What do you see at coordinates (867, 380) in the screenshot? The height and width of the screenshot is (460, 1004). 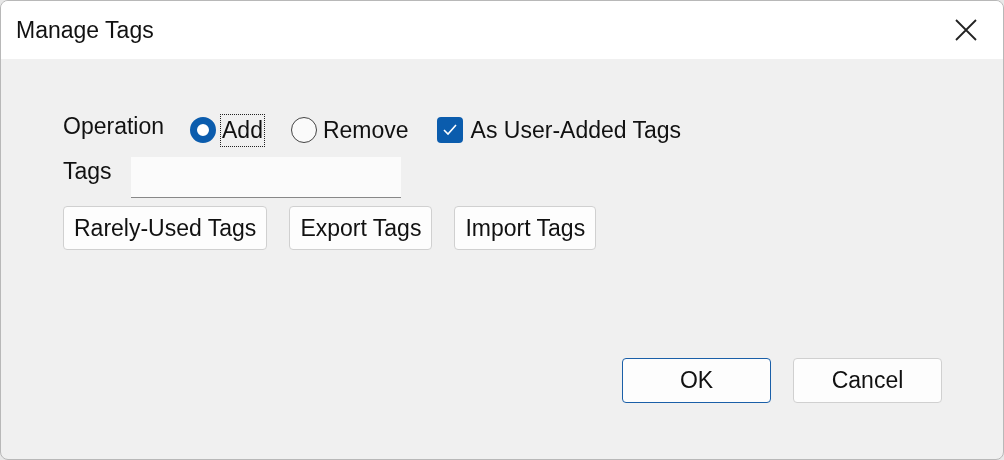 I see `dialog-button: Cancel` at bounding box center [867, 380].